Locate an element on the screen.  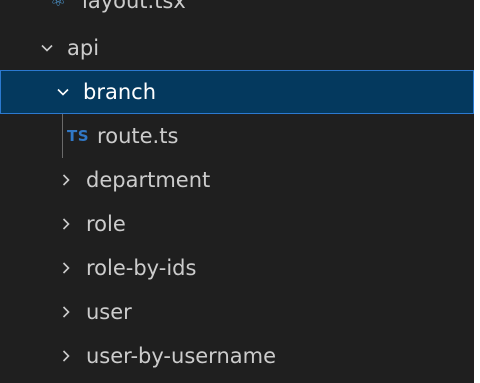
tree-item-api: api is located at coordinates (237, 48).